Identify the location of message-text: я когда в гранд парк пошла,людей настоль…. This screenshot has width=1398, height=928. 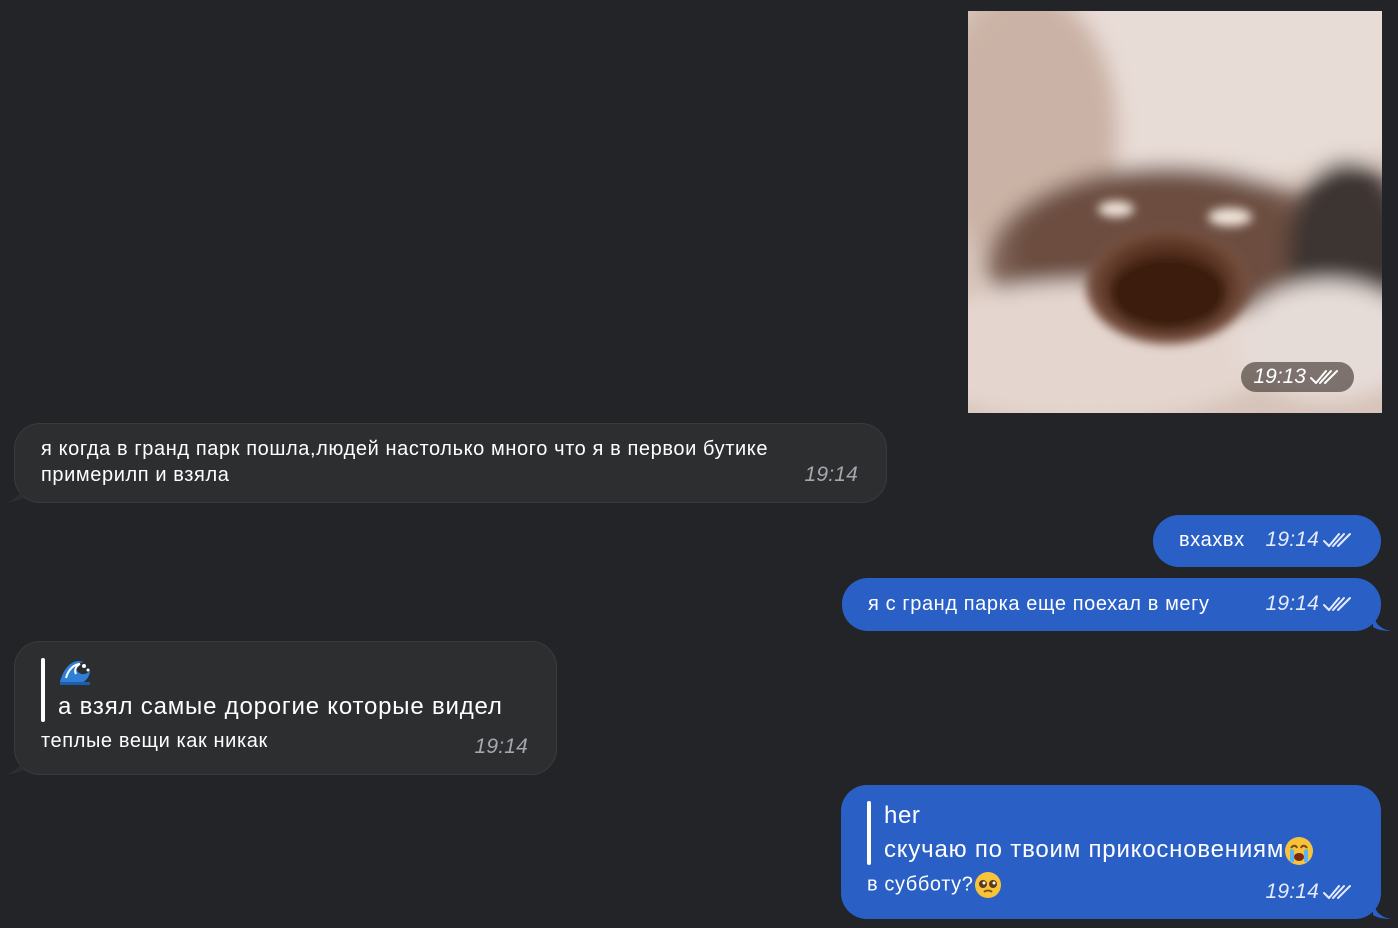
(405, 462).